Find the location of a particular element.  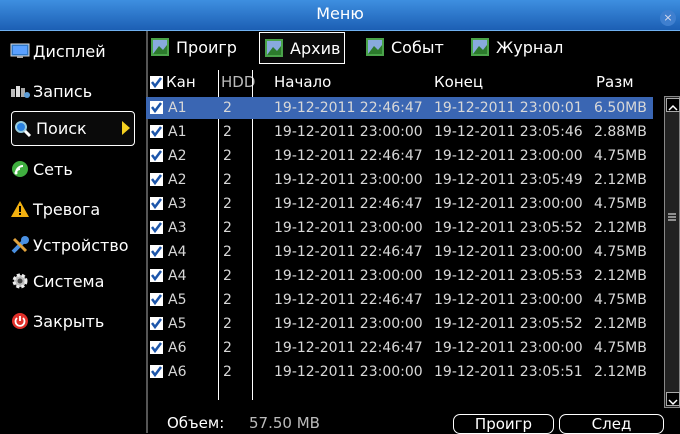

search-icon is located at coordinates (23, 129).